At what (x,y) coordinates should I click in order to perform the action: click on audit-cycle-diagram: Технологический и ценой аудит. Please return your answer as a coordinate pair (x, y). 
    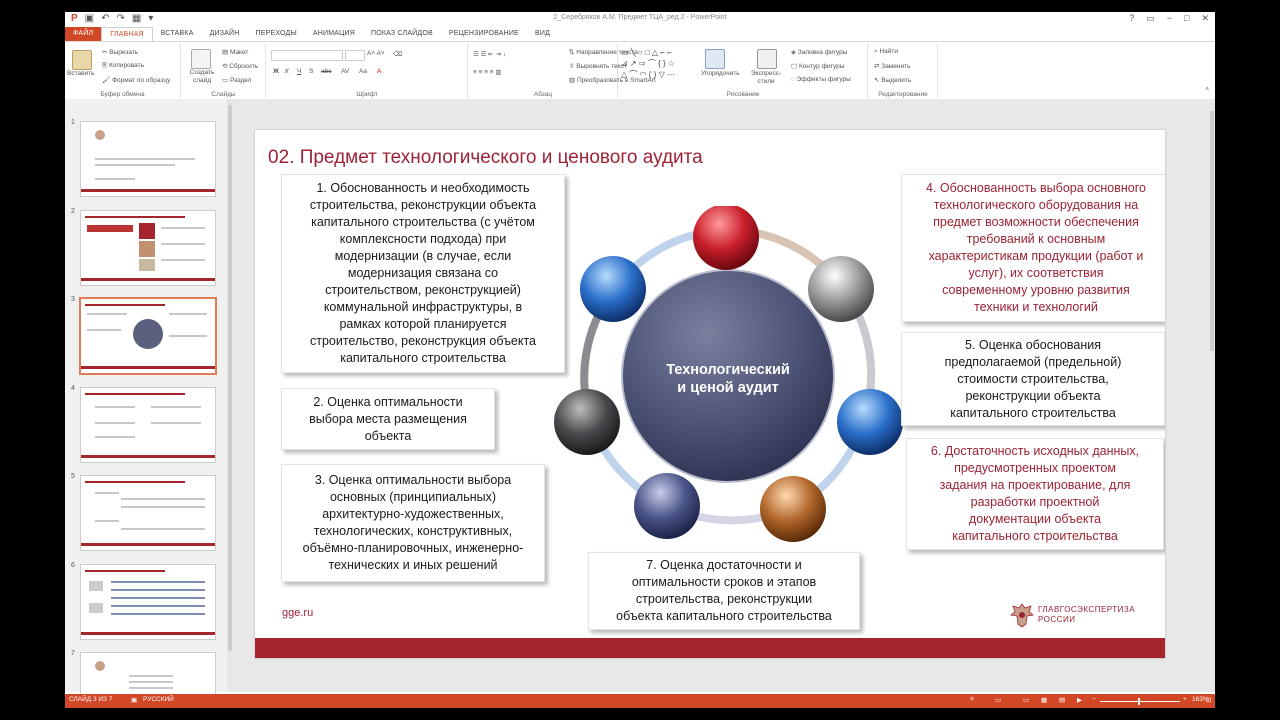
    Looking at the image, I should click on (728, 376).